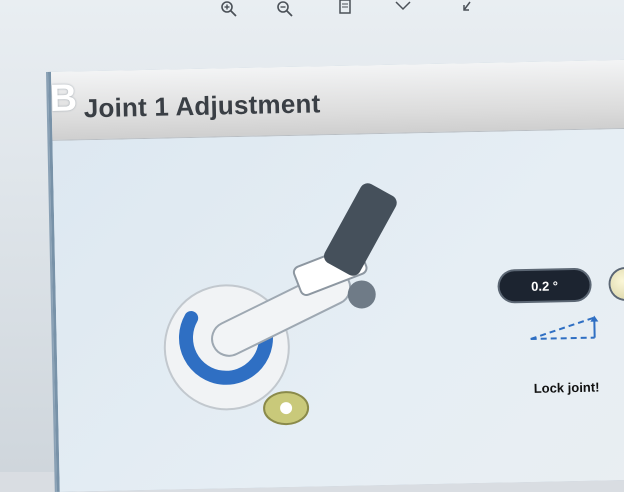  What do you see at coordinates (361, 294) in the screenshot?
I see `ball-joint` at bounding box center [361, 294].